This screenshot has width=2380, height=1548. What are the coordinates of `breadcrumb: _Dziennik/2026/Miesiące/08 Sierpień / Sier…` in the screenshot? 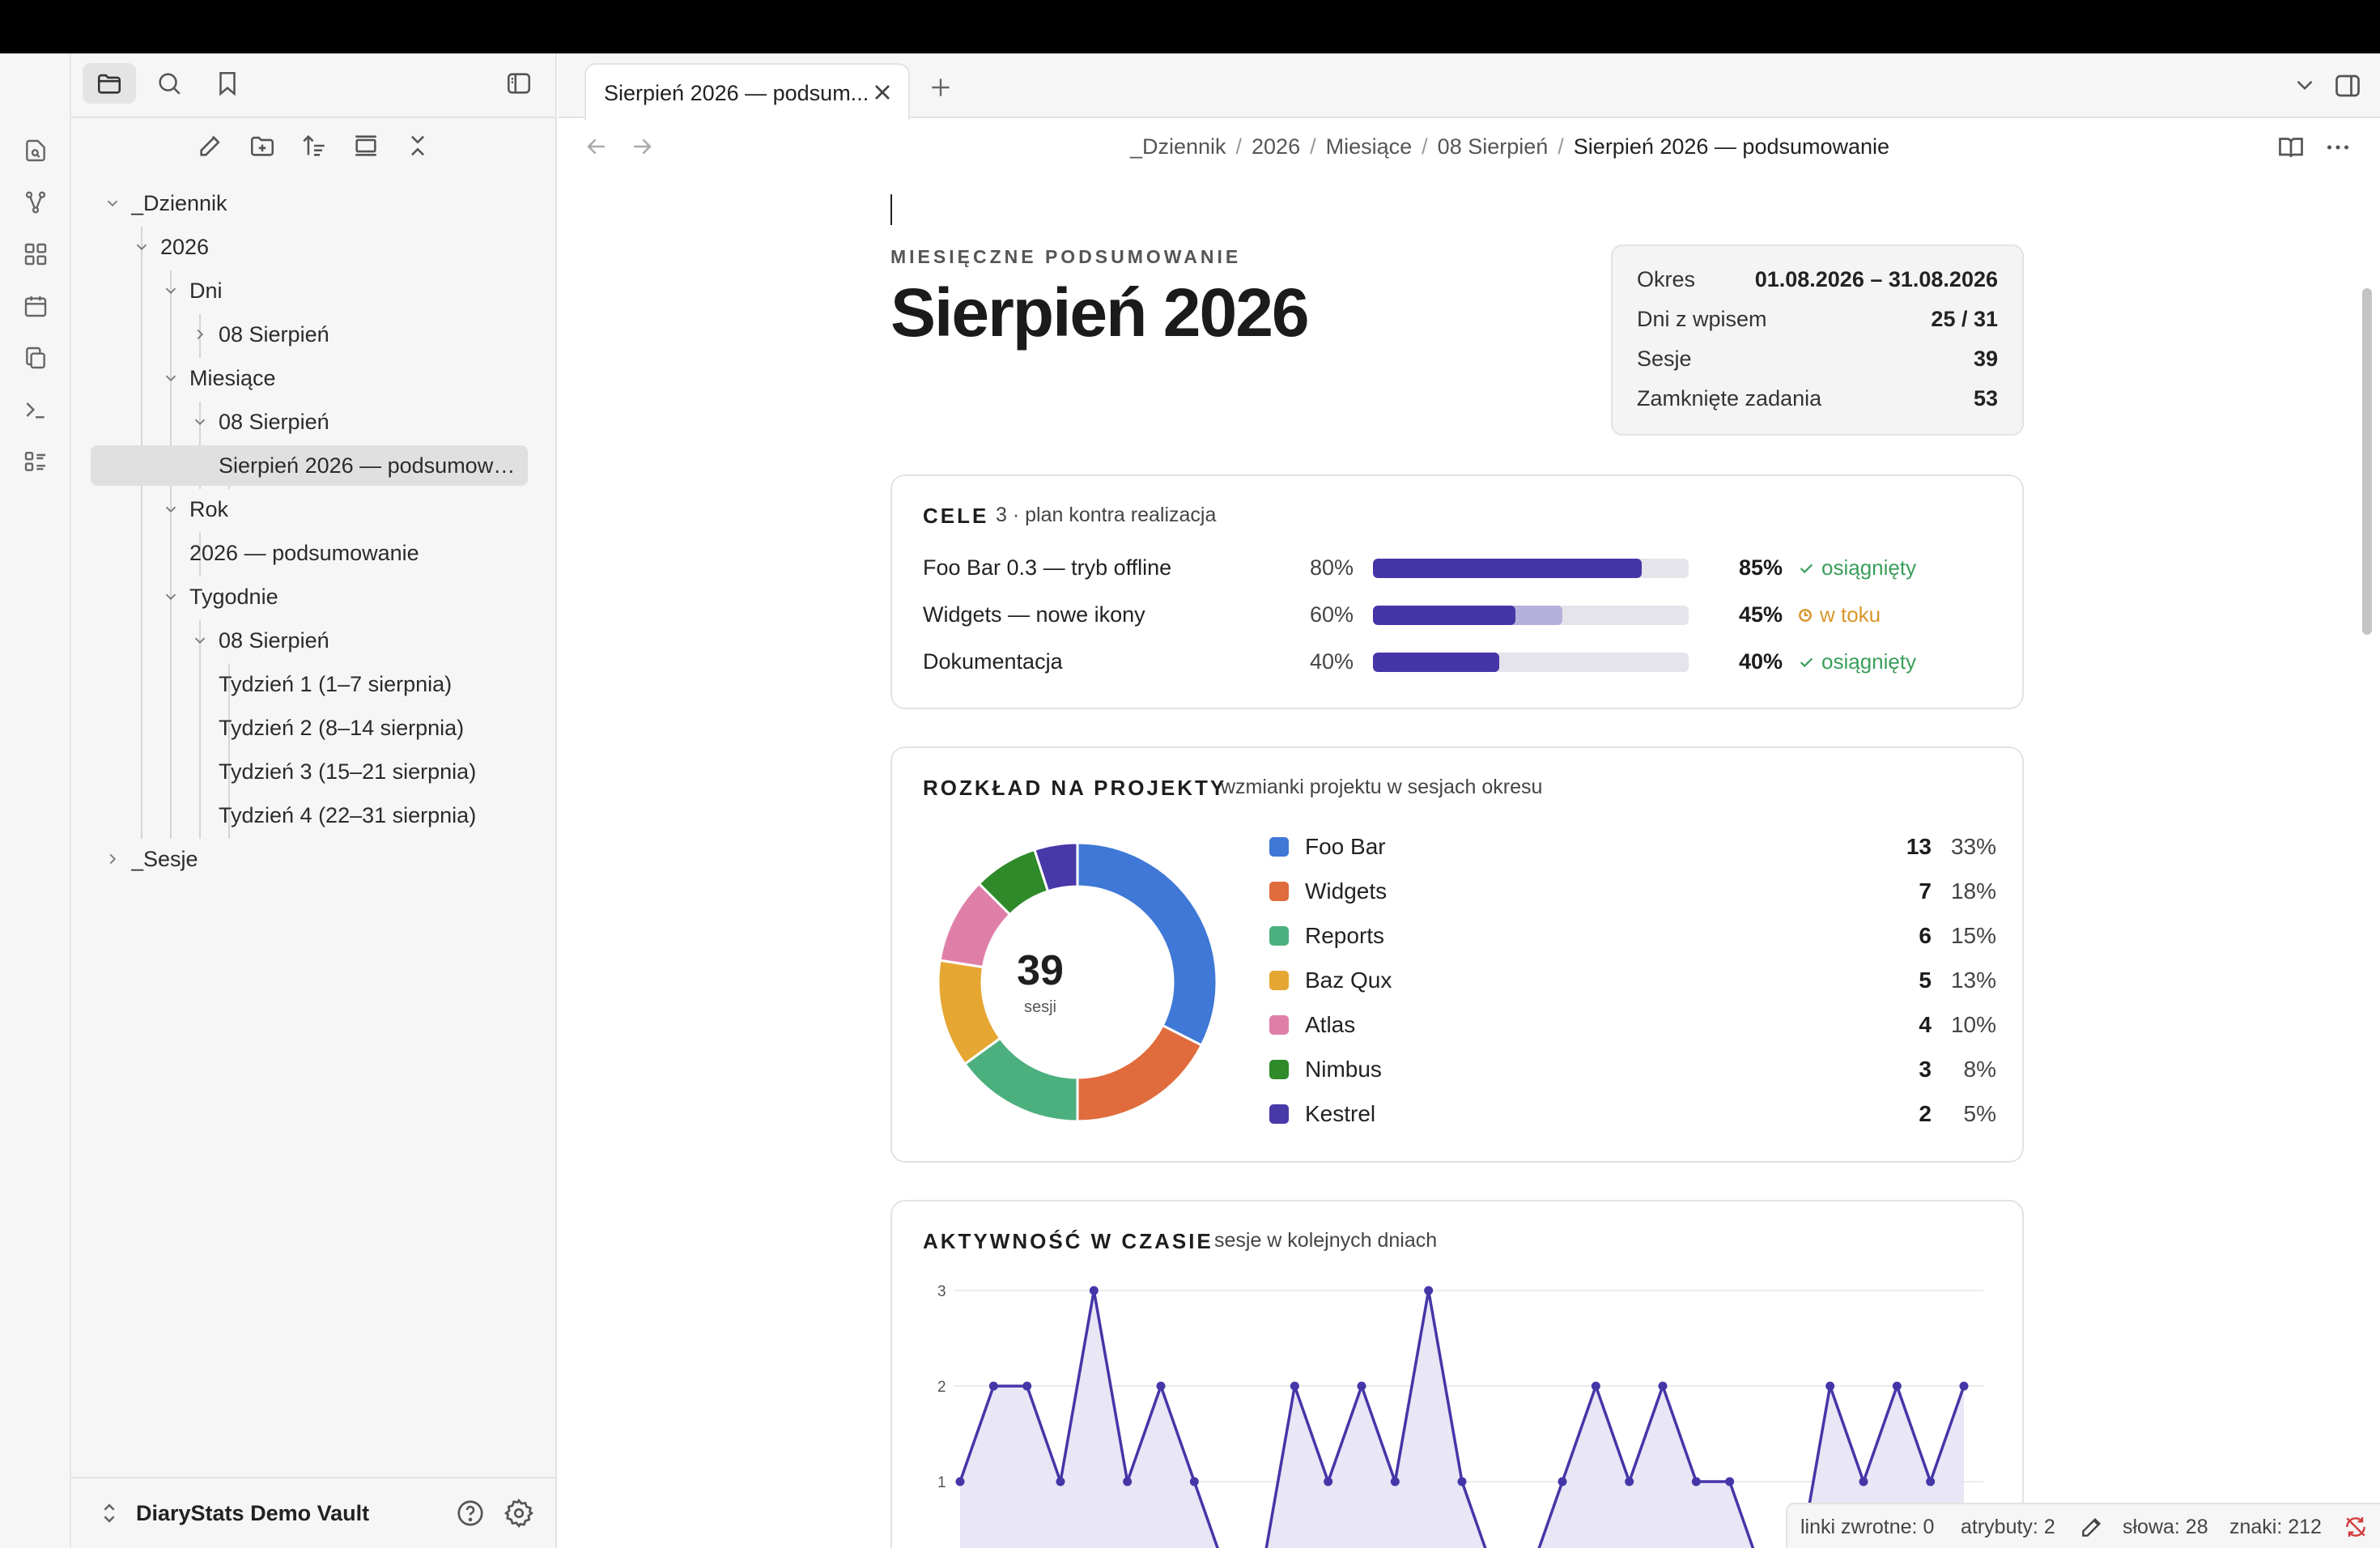 It's located at (1509, 147).